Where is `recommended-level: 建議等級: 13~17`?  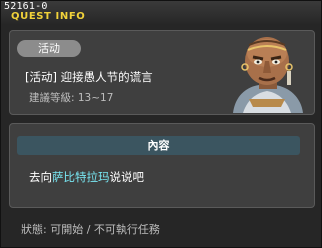 recommended-level: 建議等級: 13~17 is located at coordinates (71, 98).